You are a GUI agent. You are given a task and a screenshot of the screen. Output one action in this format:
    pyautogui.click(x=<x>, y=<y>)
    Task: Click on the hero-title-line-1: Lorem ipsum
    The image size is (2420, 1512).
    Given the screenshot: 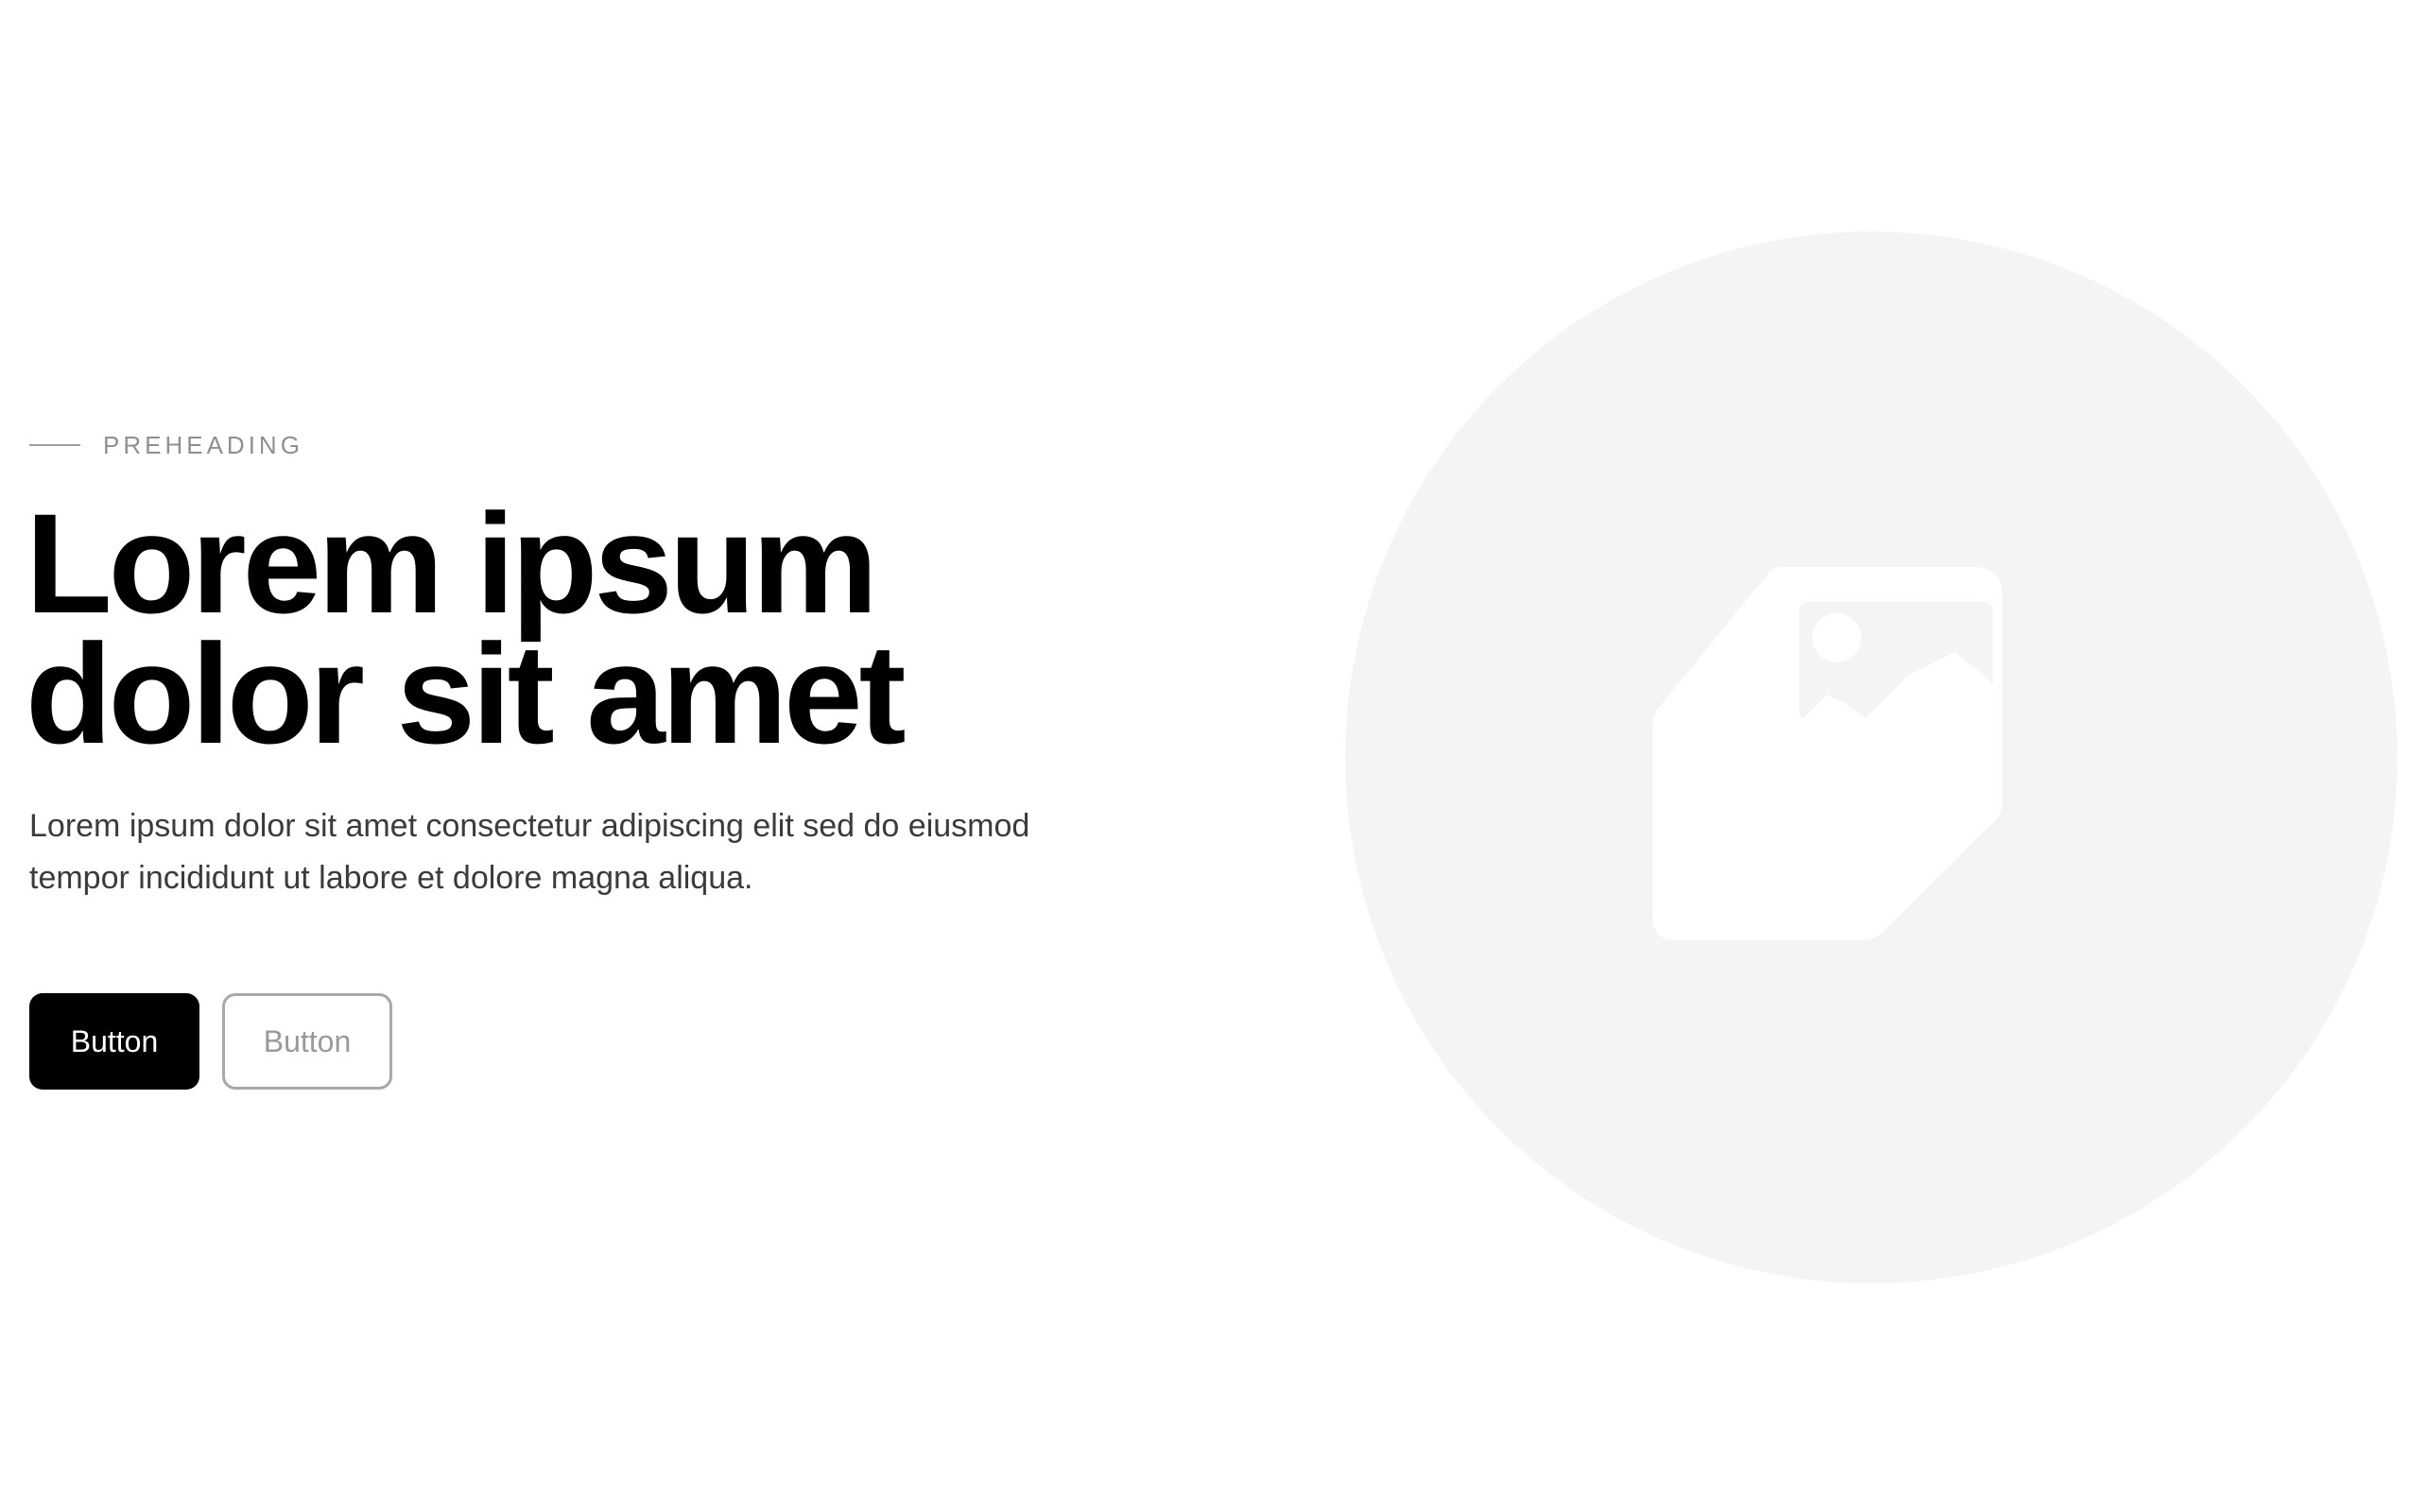 What is the action you would take?
    pyautogui.click(x=452, y=563)
    